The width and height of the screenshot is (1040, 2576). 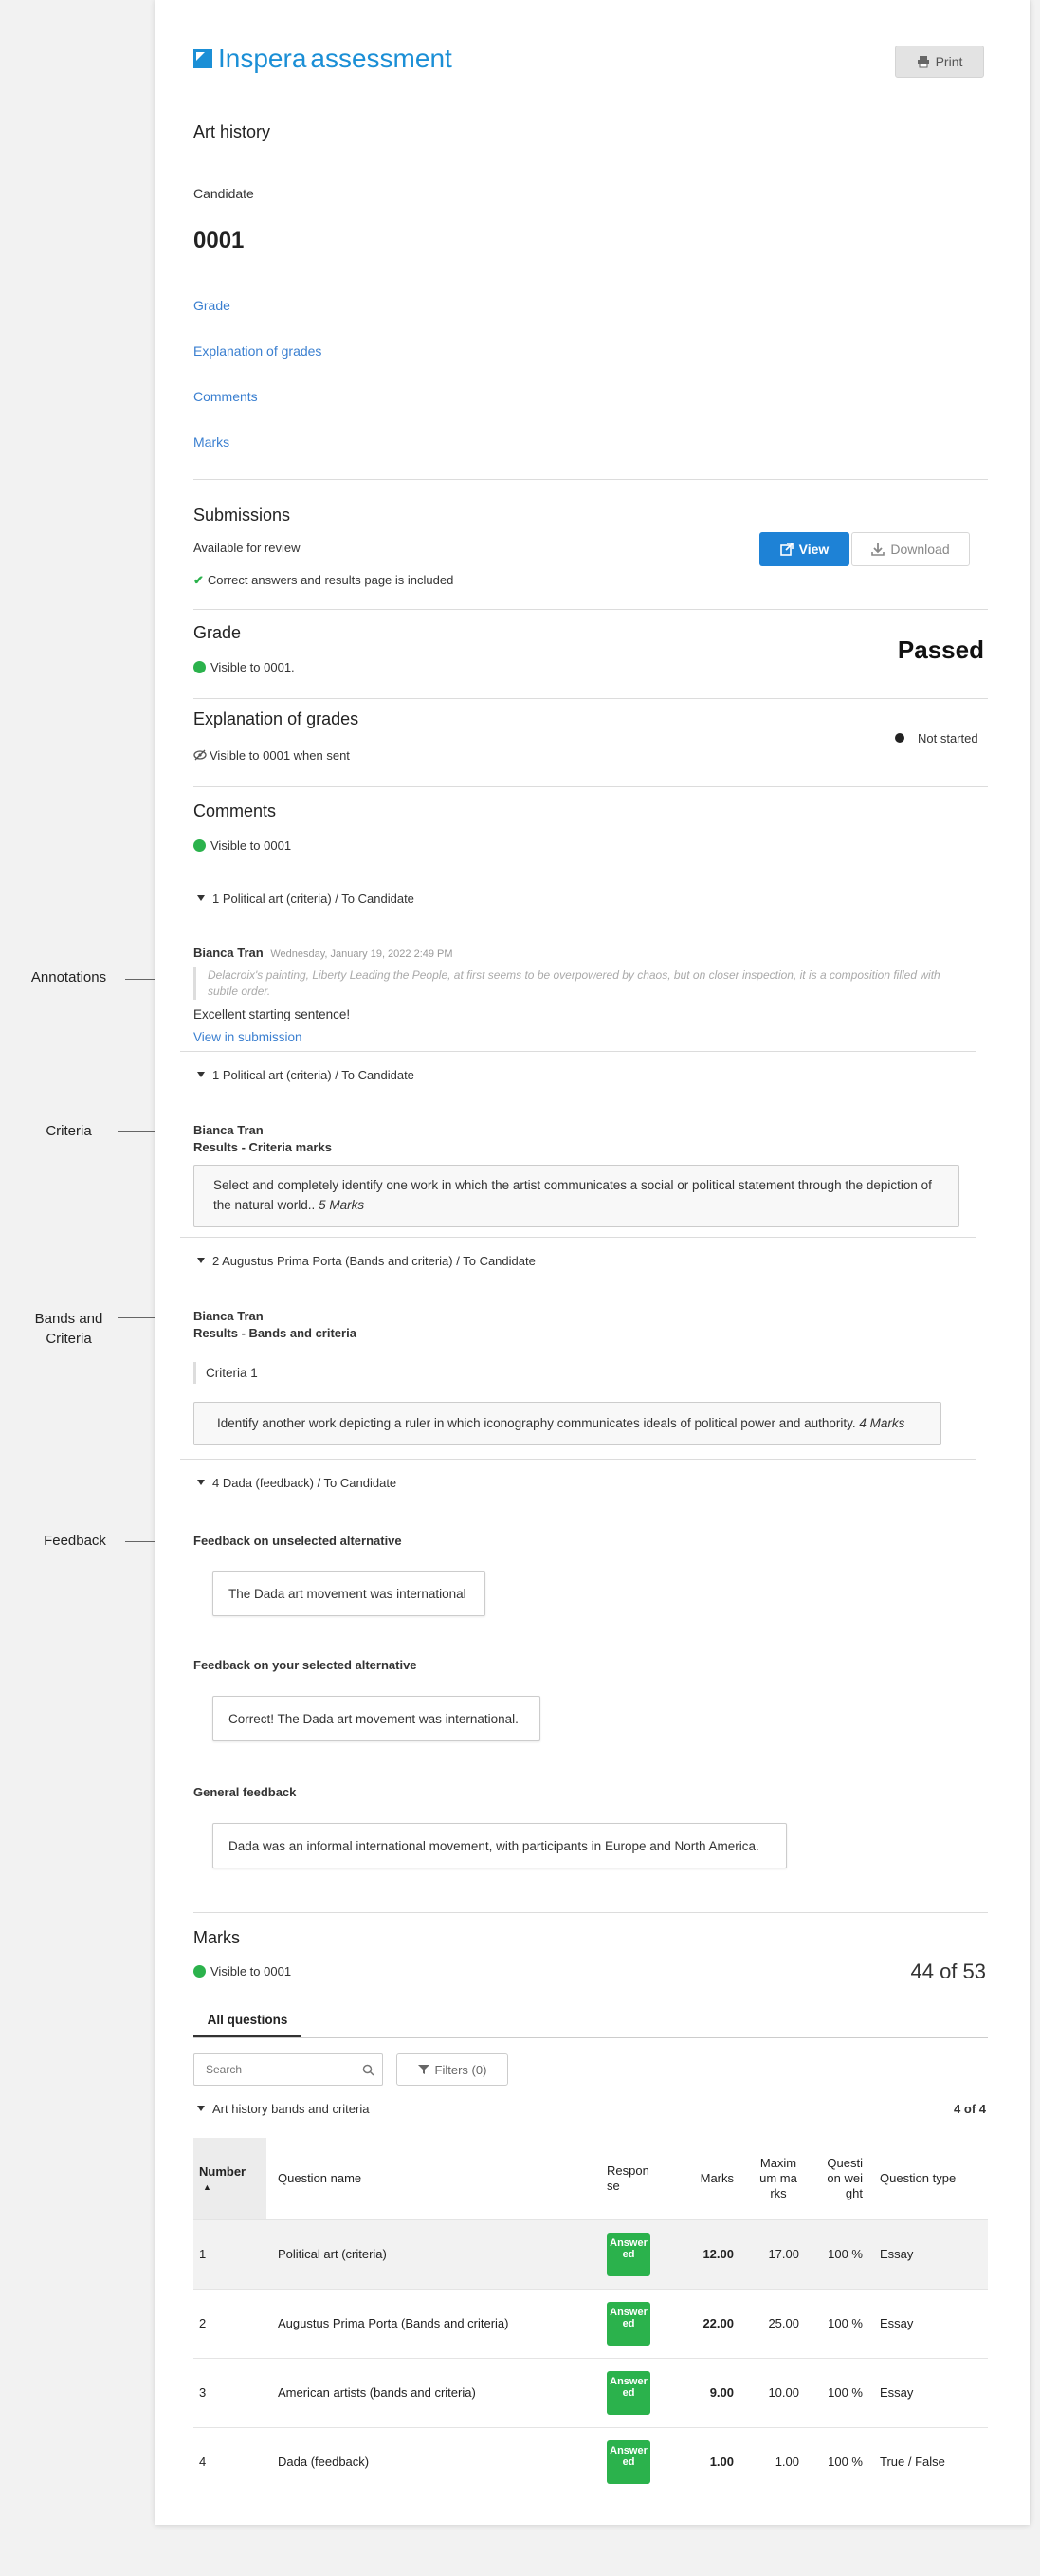 I want to click on margin-label-bands-line1: Bands and, so click(x=69, y=1319).